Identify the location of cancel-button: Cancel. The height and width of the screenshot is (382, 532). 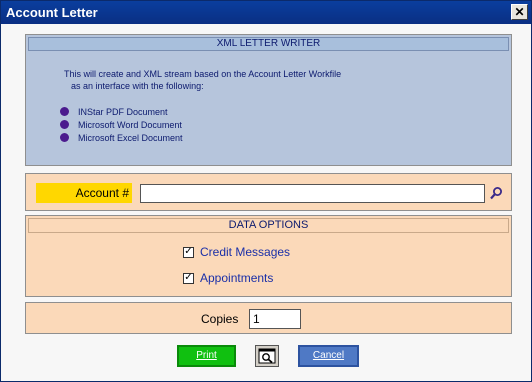
(328, 356).